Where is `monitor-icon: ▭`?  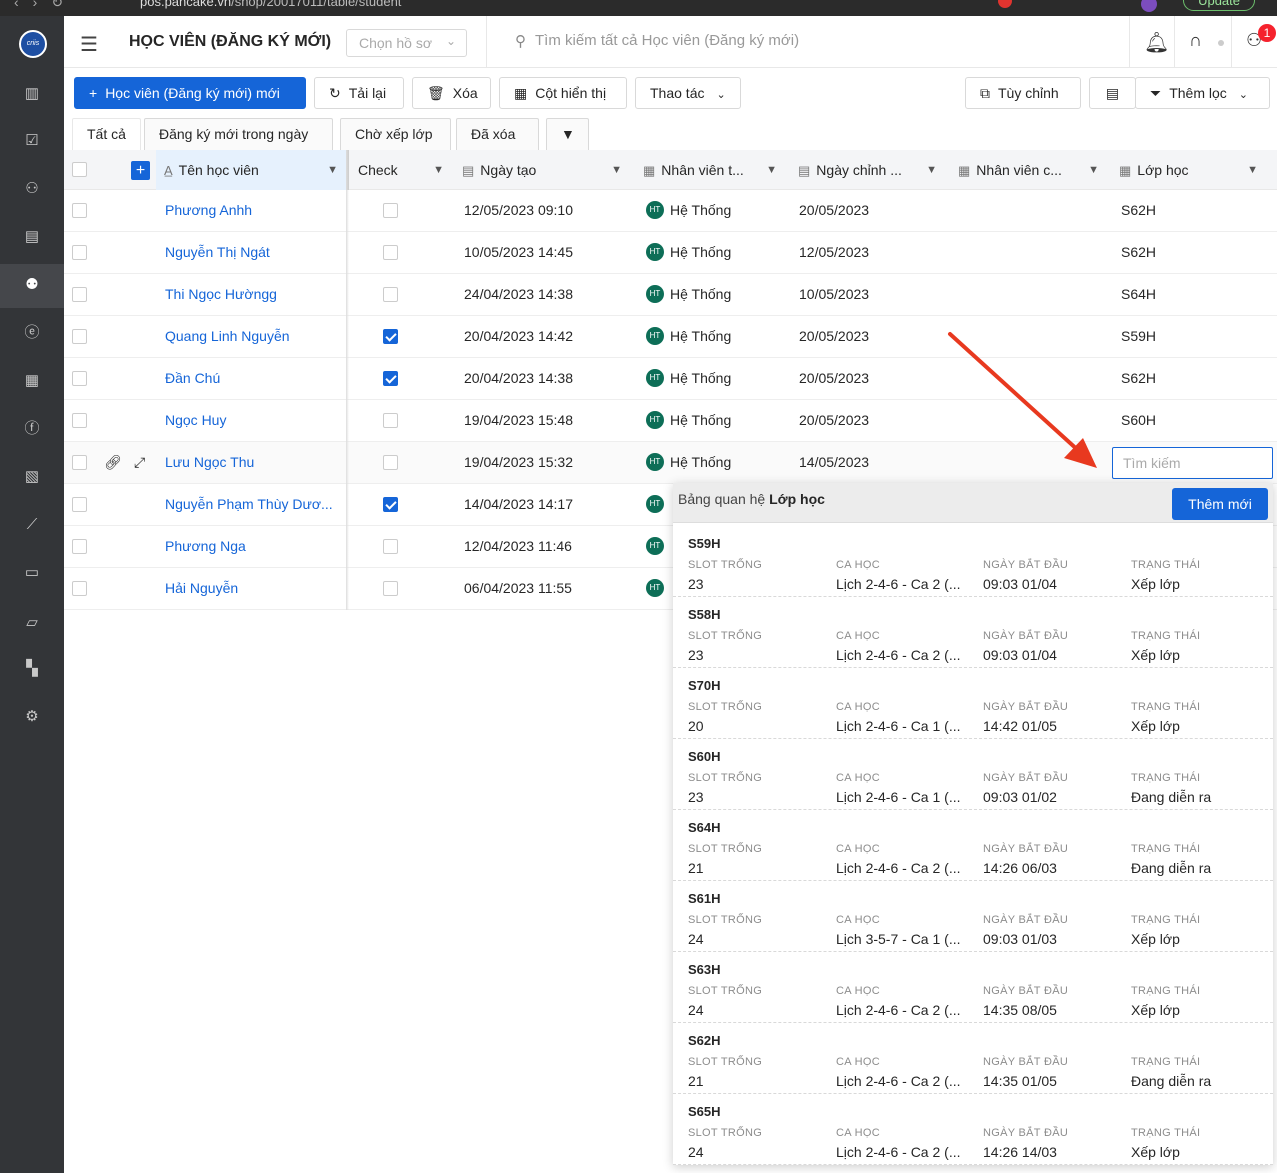
monitor-icon: ▭ is located at coordinates (32, 573).